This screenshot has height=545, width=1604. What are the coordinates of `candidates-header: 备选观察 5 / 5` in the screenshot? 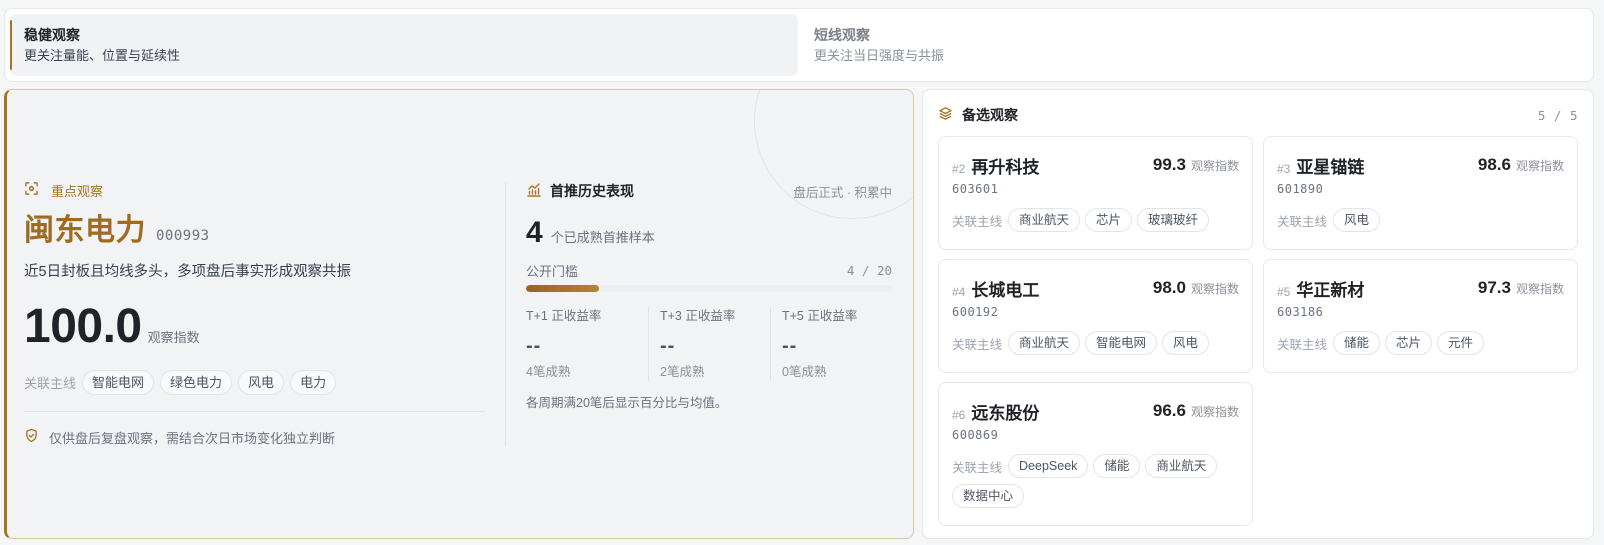 It's located at (1258, 115).